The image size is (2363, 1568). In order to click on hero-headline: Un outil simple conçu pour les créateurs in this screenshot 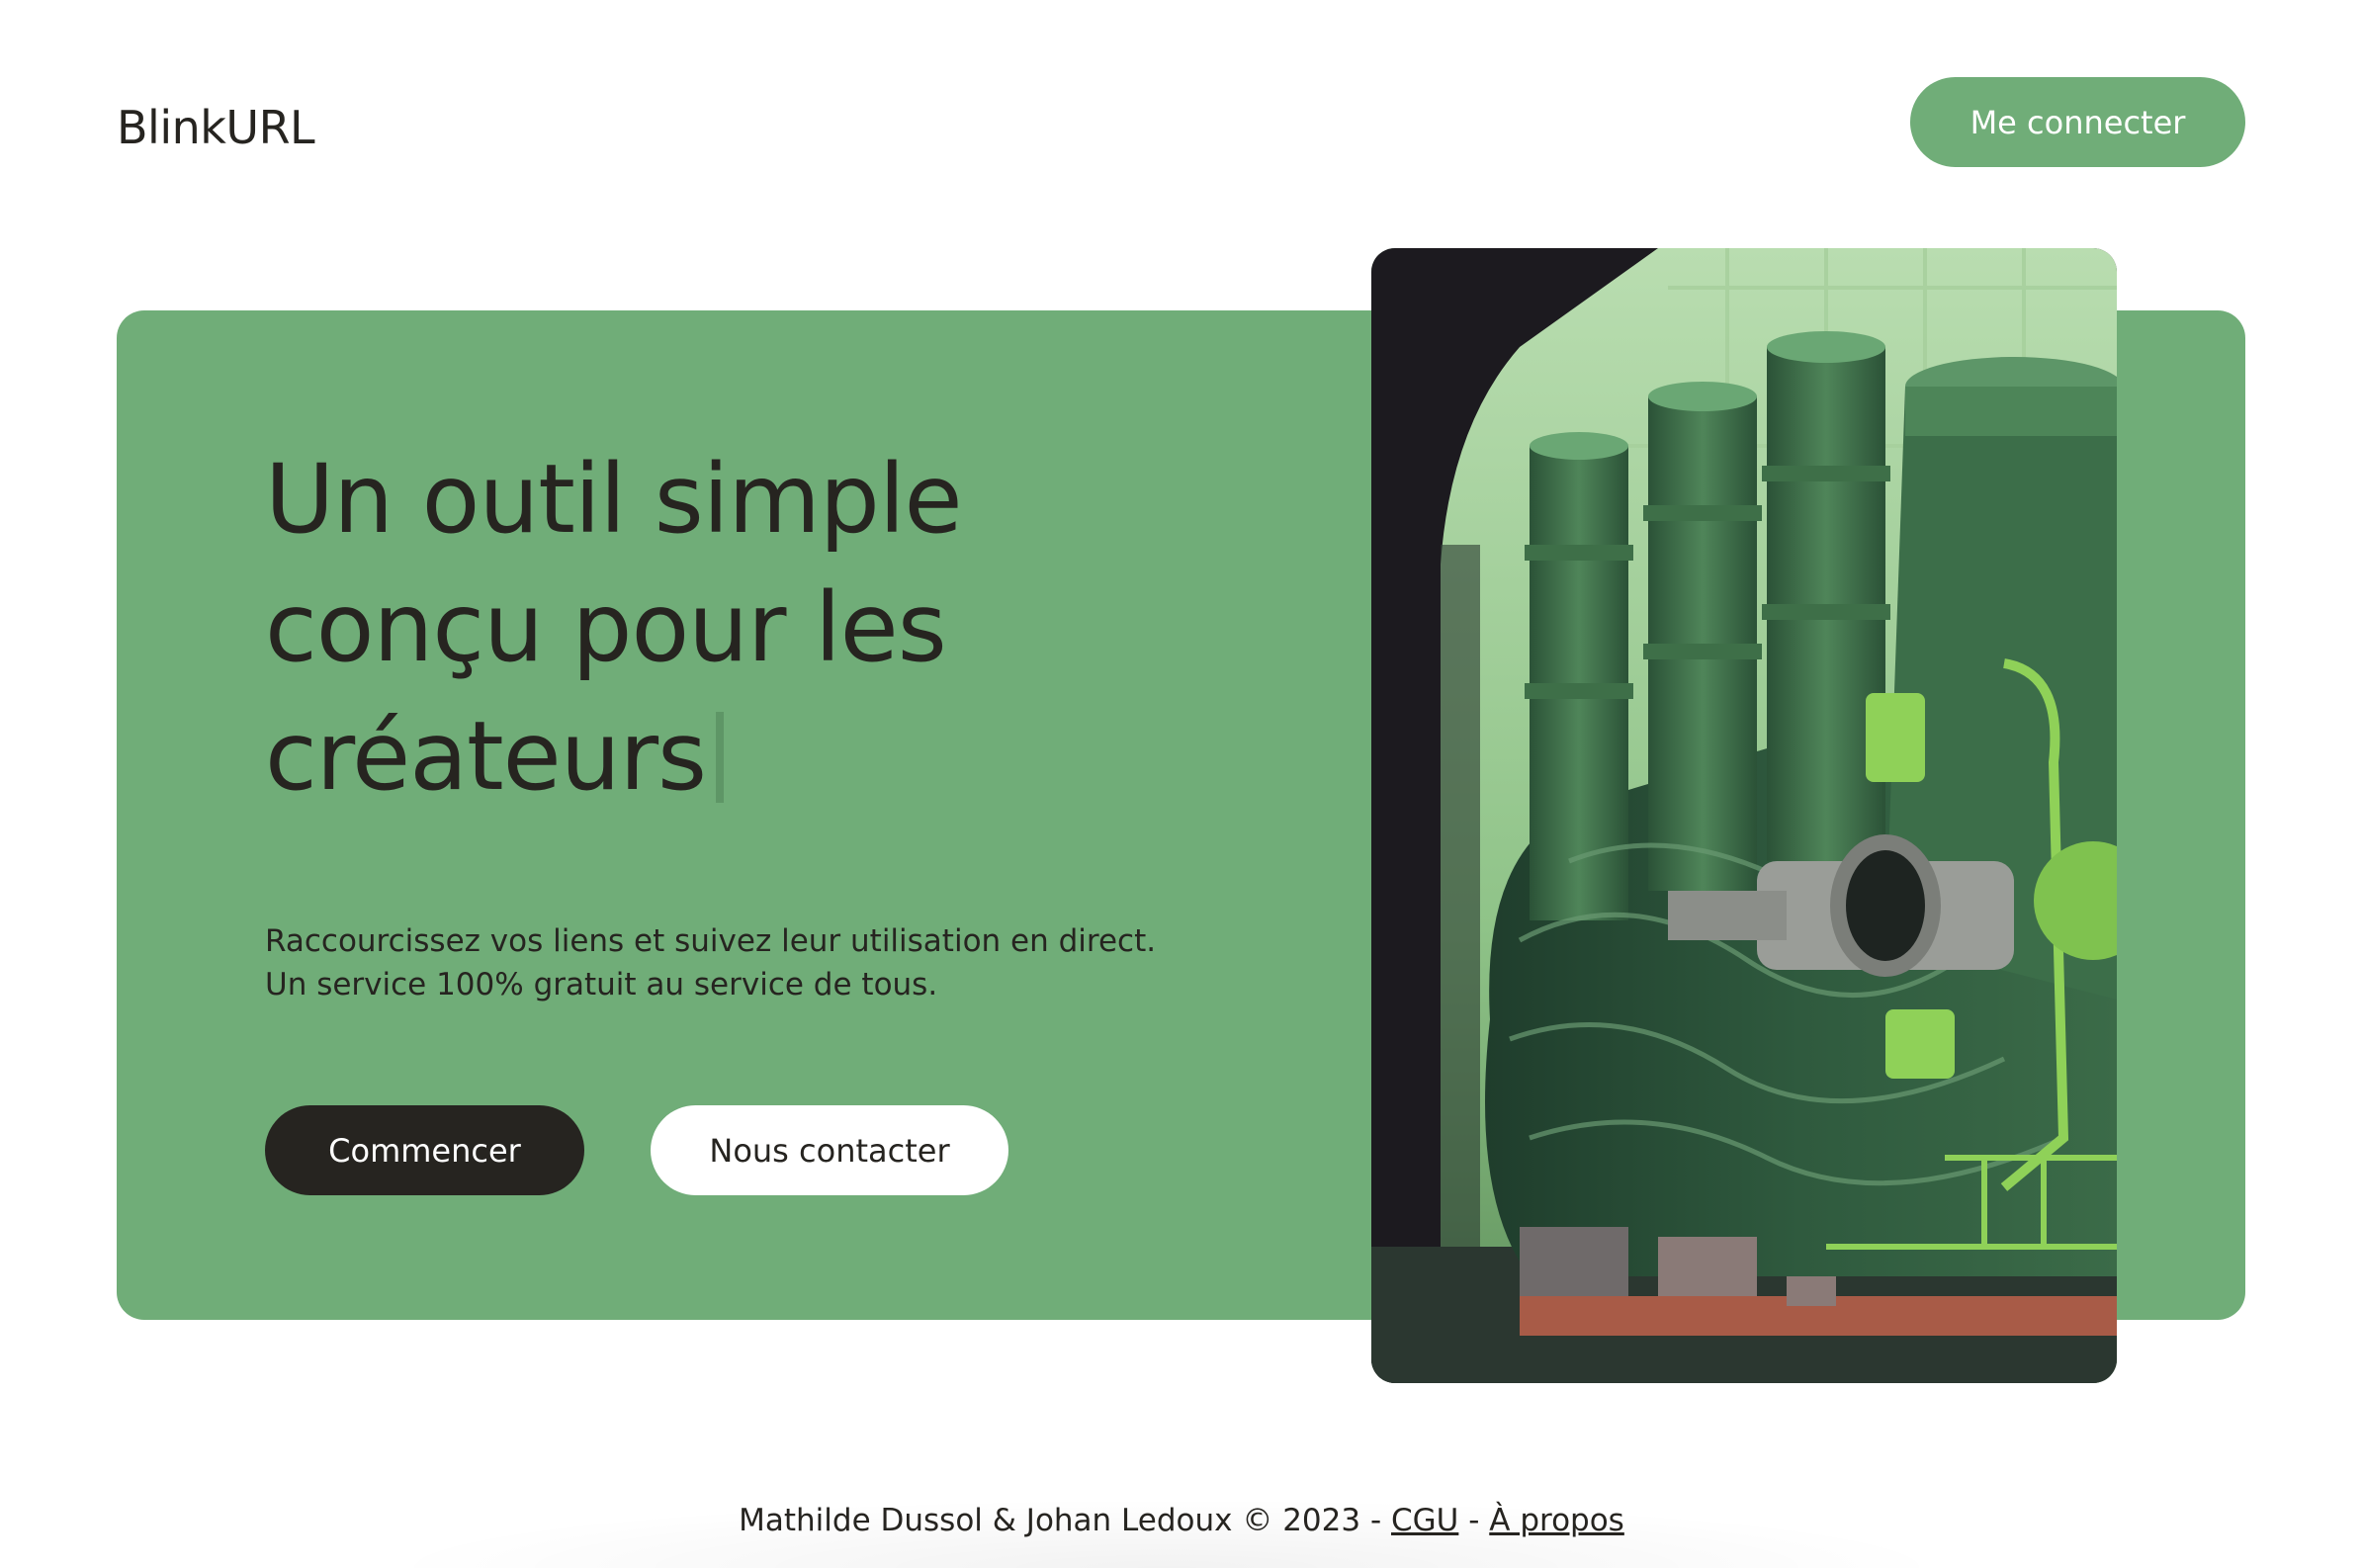, I will do `click(710, 628)`.